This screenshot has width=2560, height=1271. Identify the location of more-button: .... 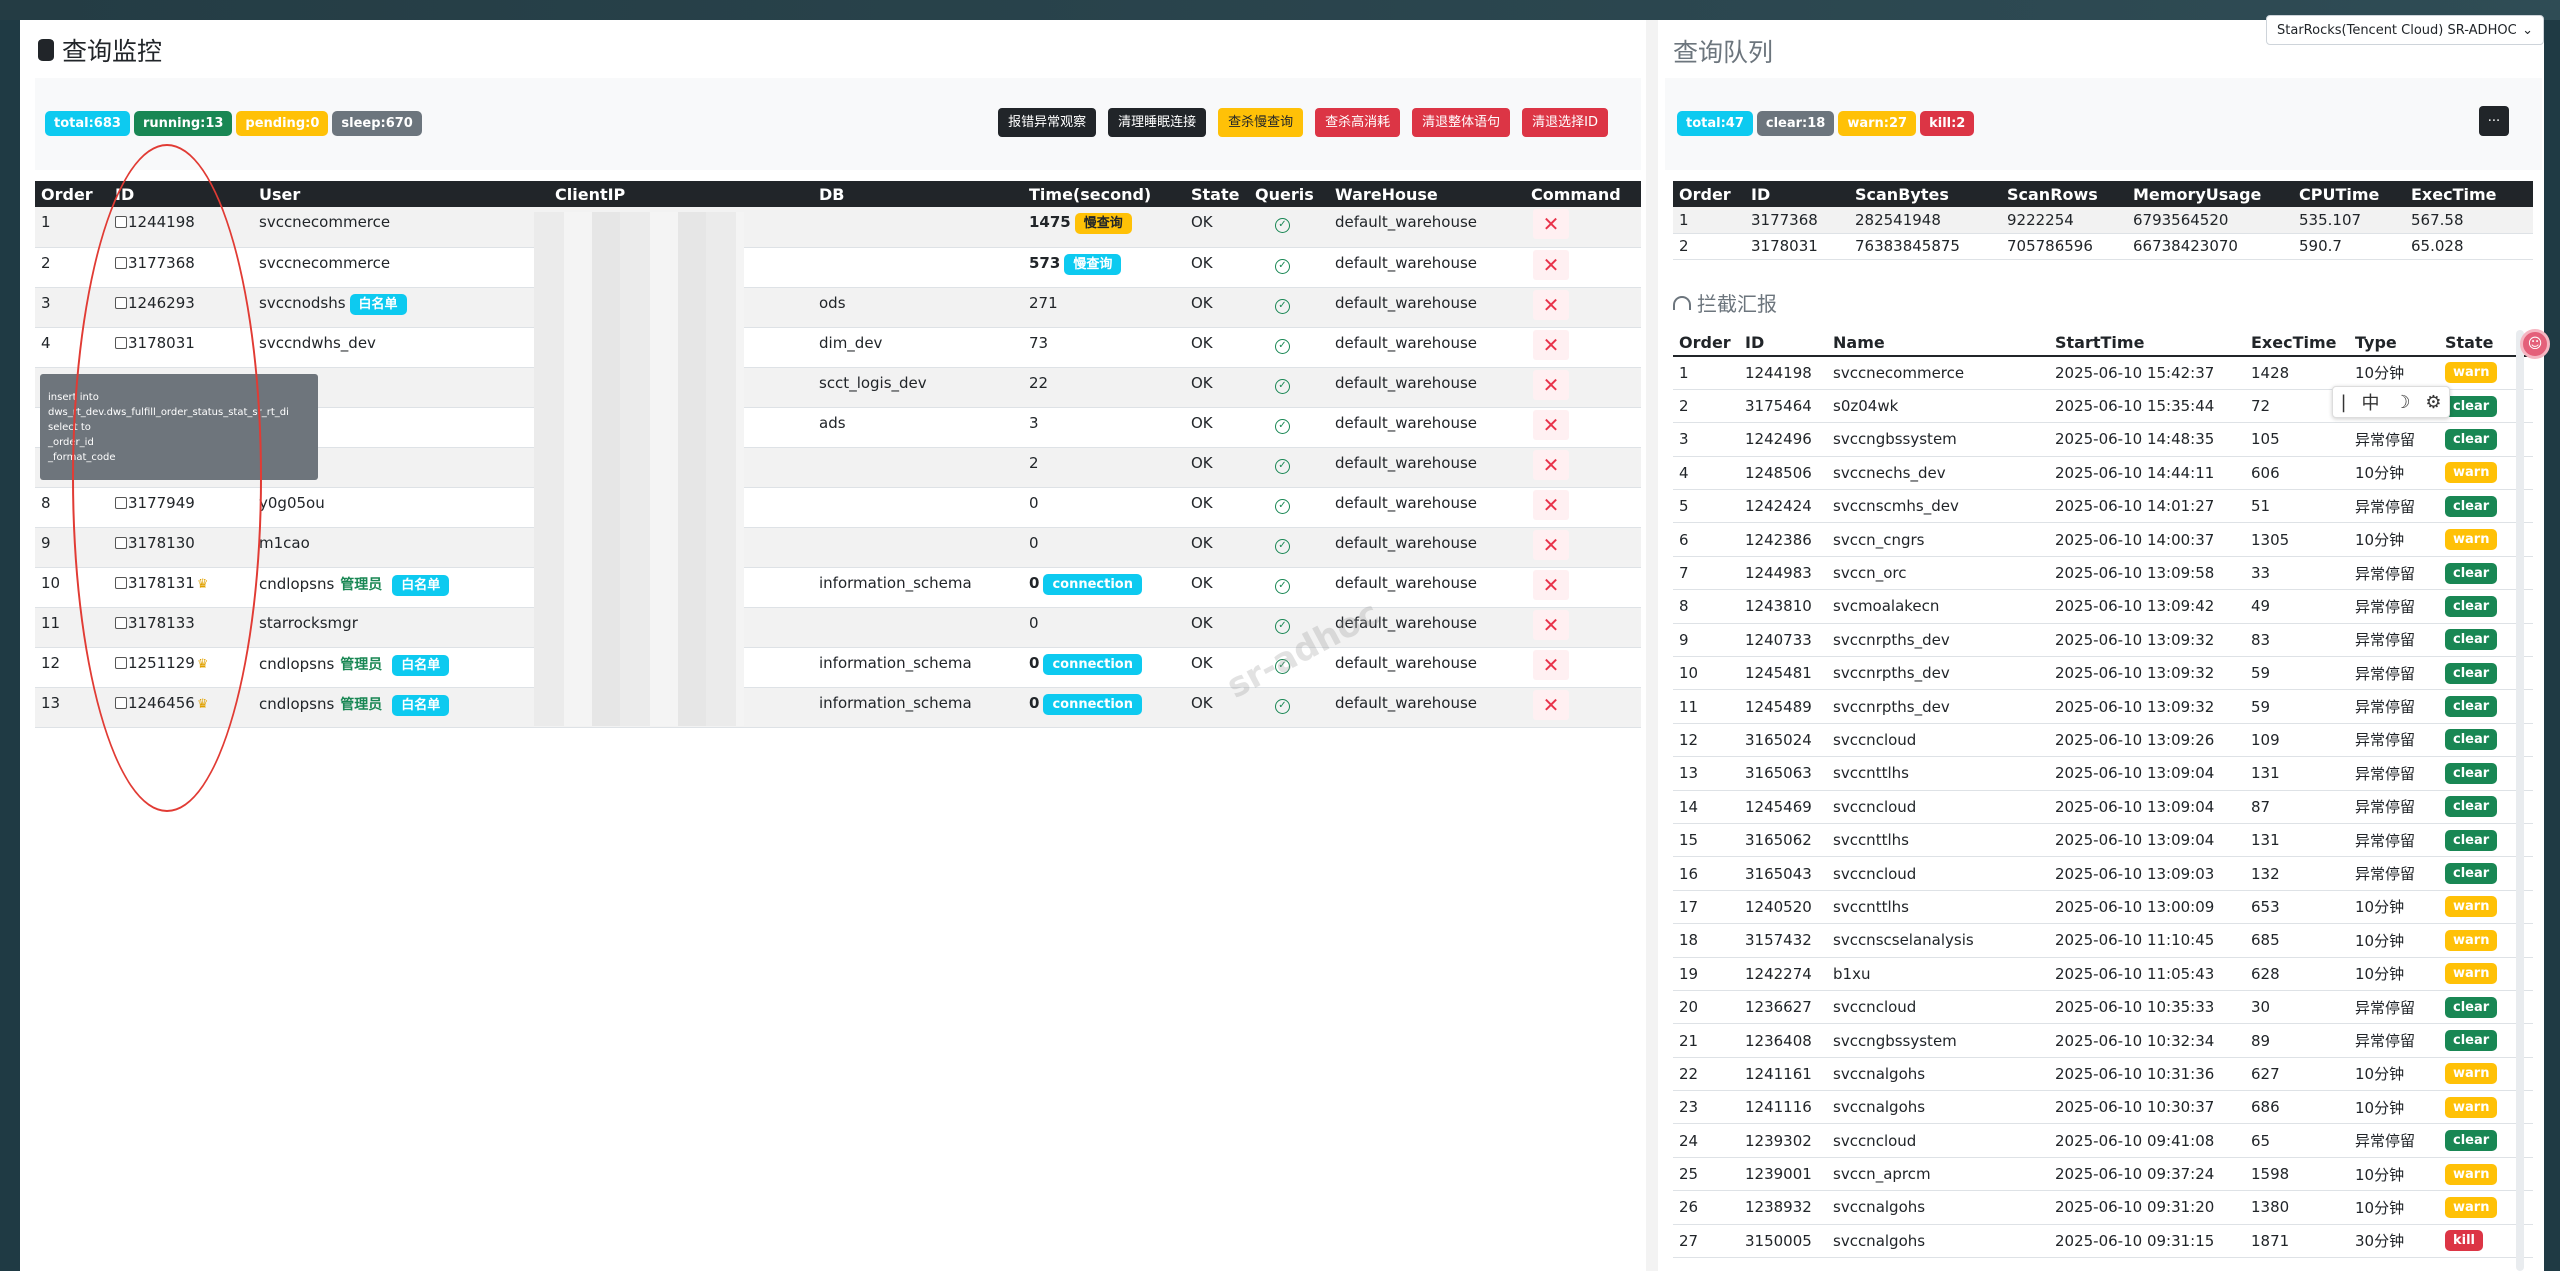
(2494, 121).